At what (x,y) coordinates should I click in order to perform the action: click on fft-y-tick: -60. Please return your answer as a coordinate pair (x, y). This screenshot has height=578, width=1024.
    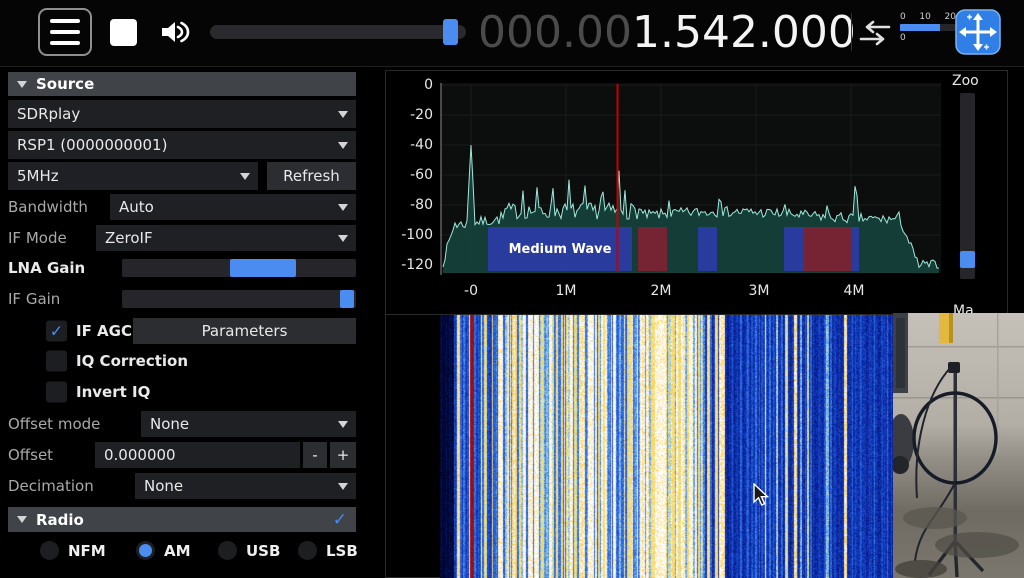
    Looking at the image, I should click on (421, 175).